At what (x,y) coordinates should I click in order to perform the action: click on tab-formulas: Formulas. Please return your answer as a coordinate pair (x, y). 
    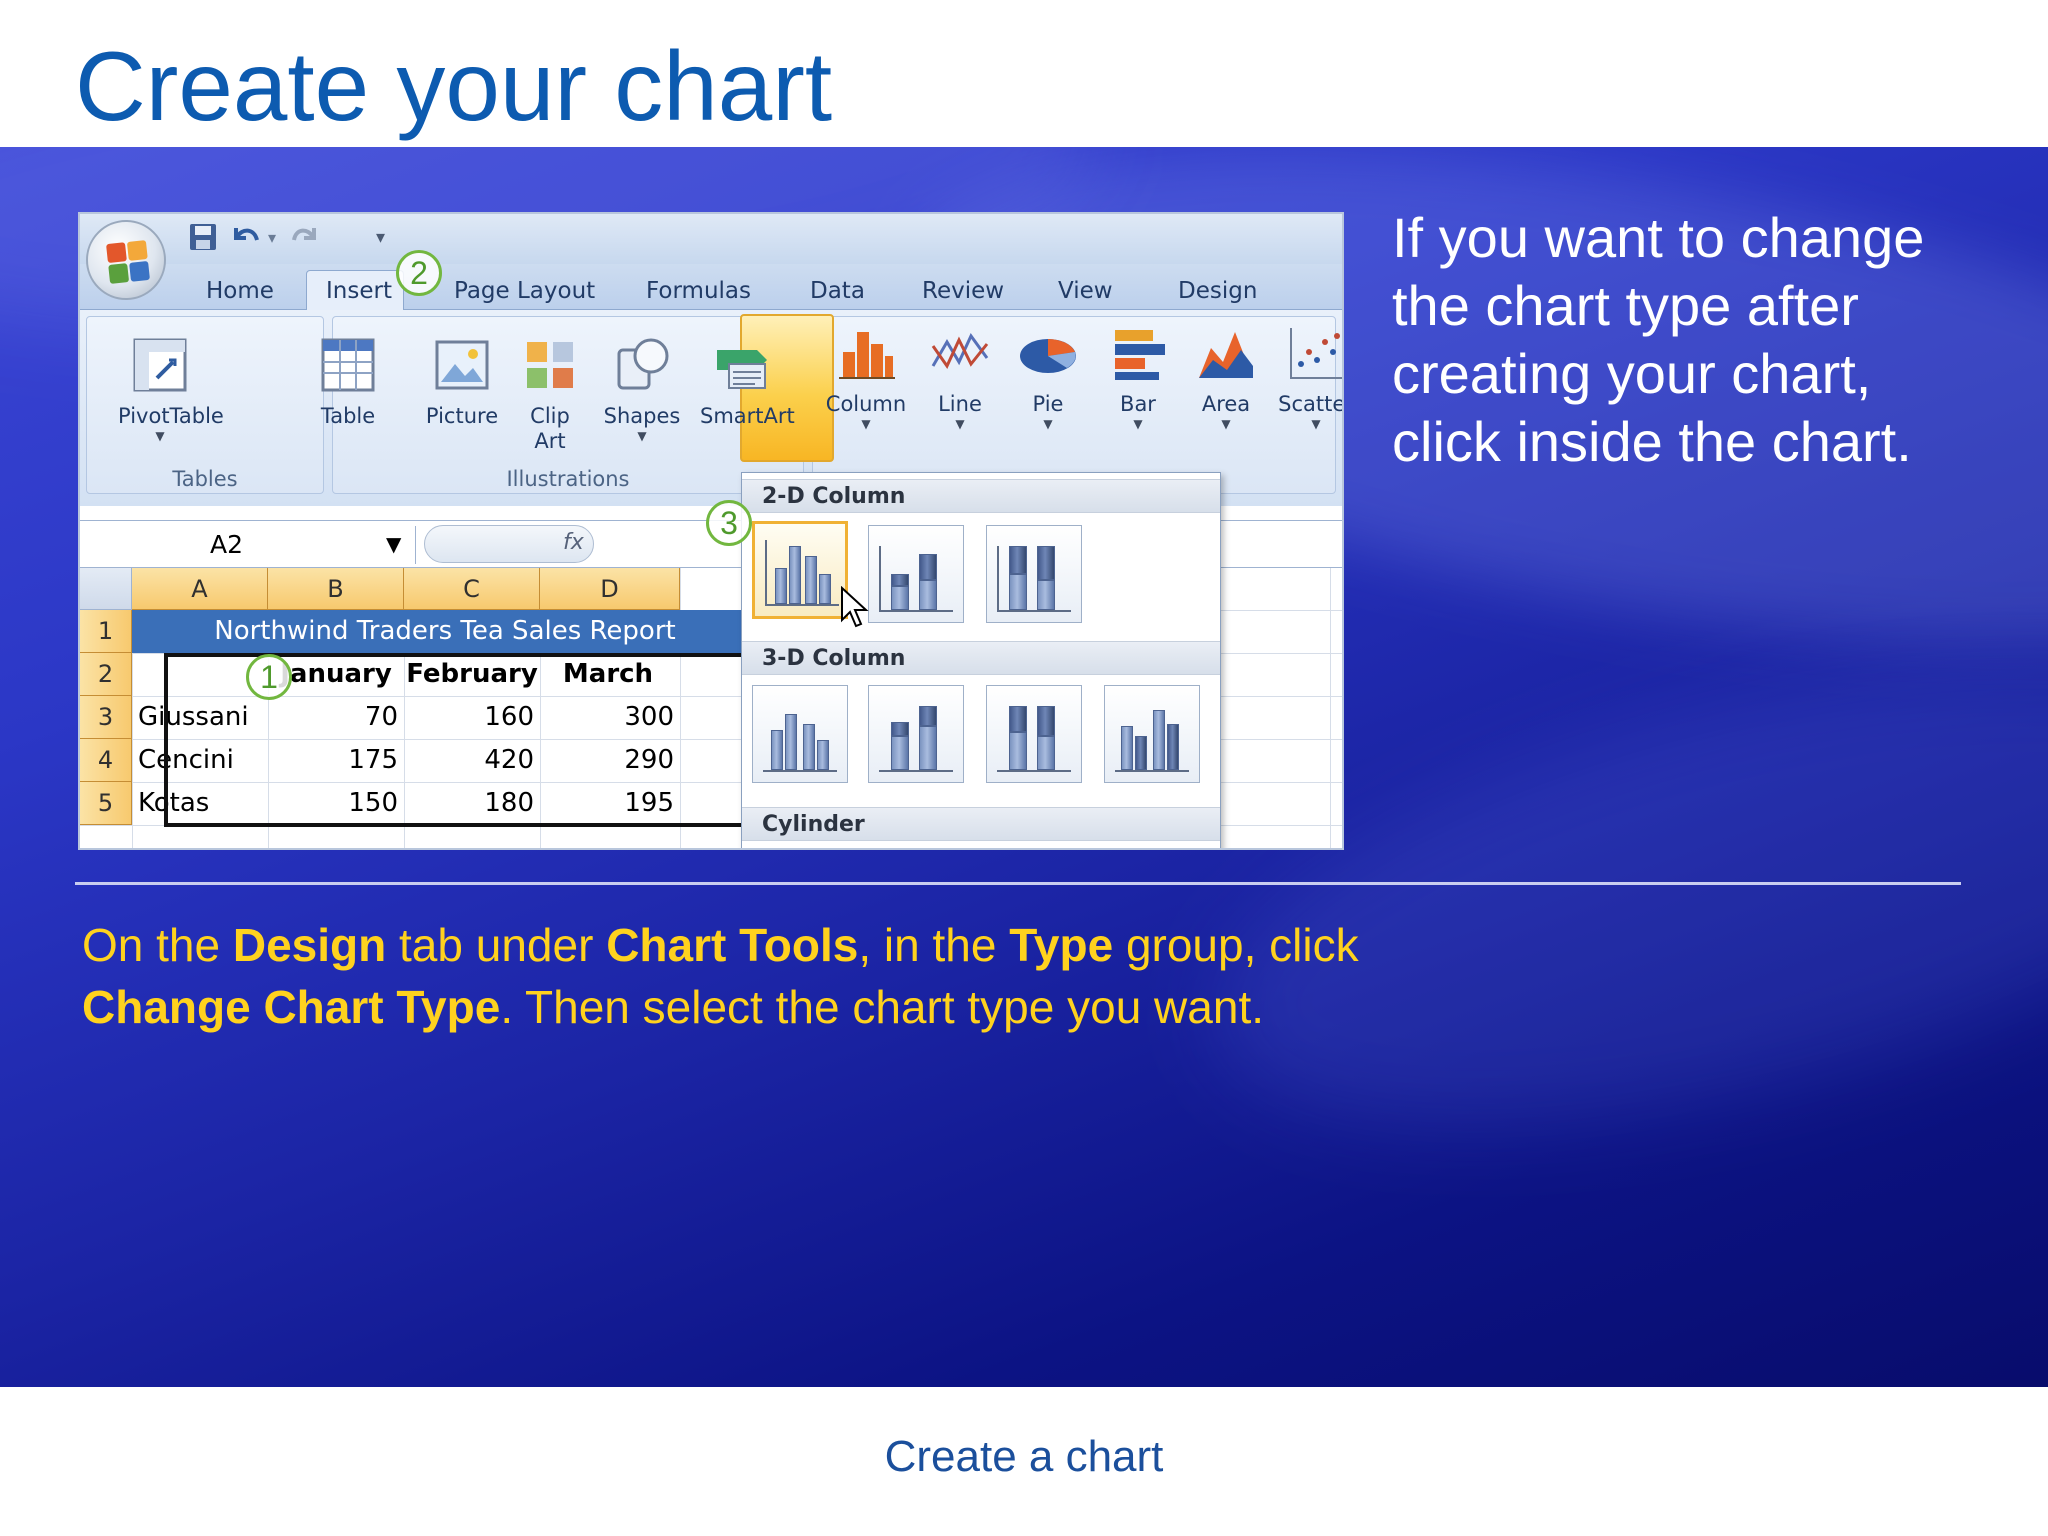
    Looking at the image, I should click on (698, 291).